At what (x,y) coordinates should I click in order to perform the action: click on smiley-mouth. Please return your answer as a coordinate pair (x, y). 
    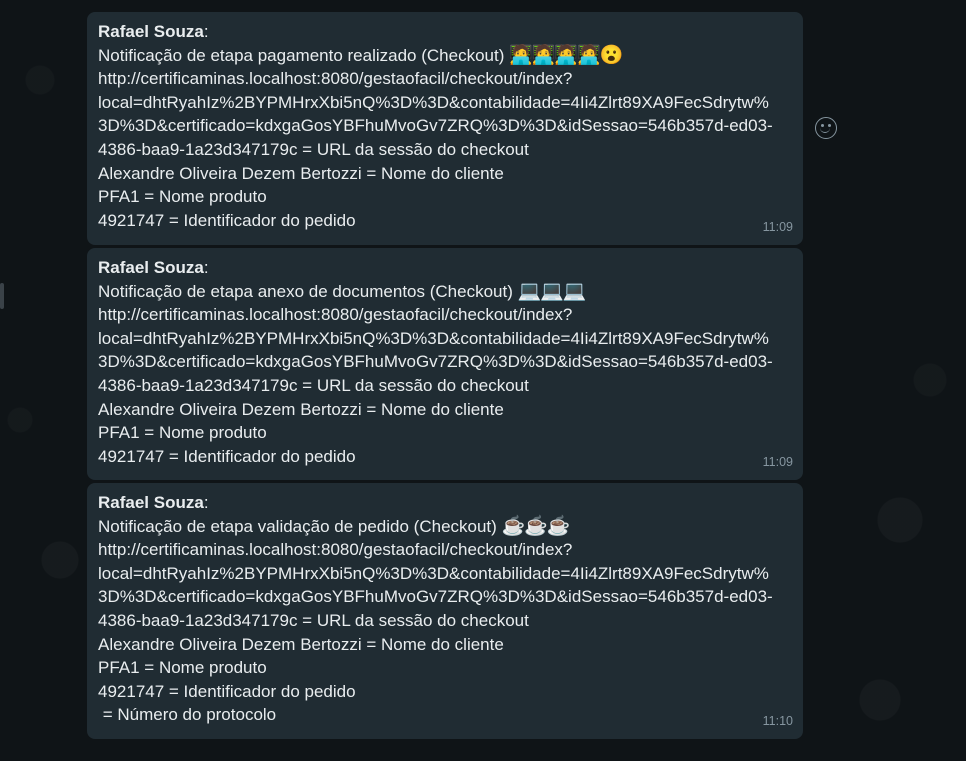
    Looking at the image, I should click on (825, 130).